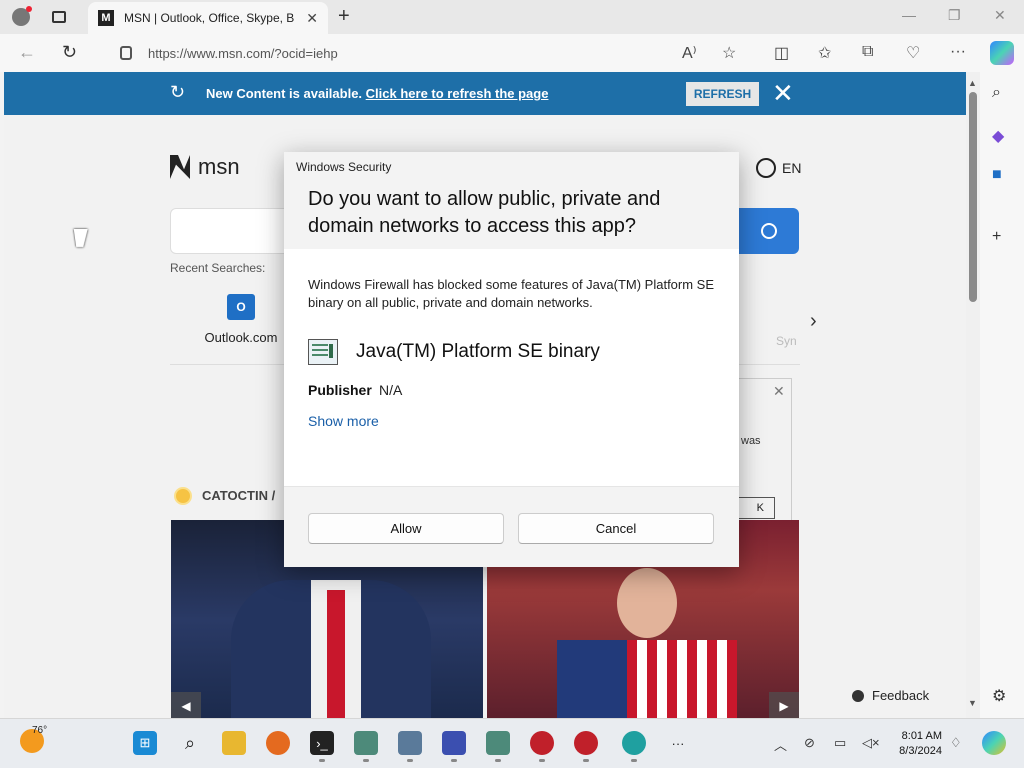 The image size is (1024, 768). I want to click on msn-logo: msn, so click(205, 167).